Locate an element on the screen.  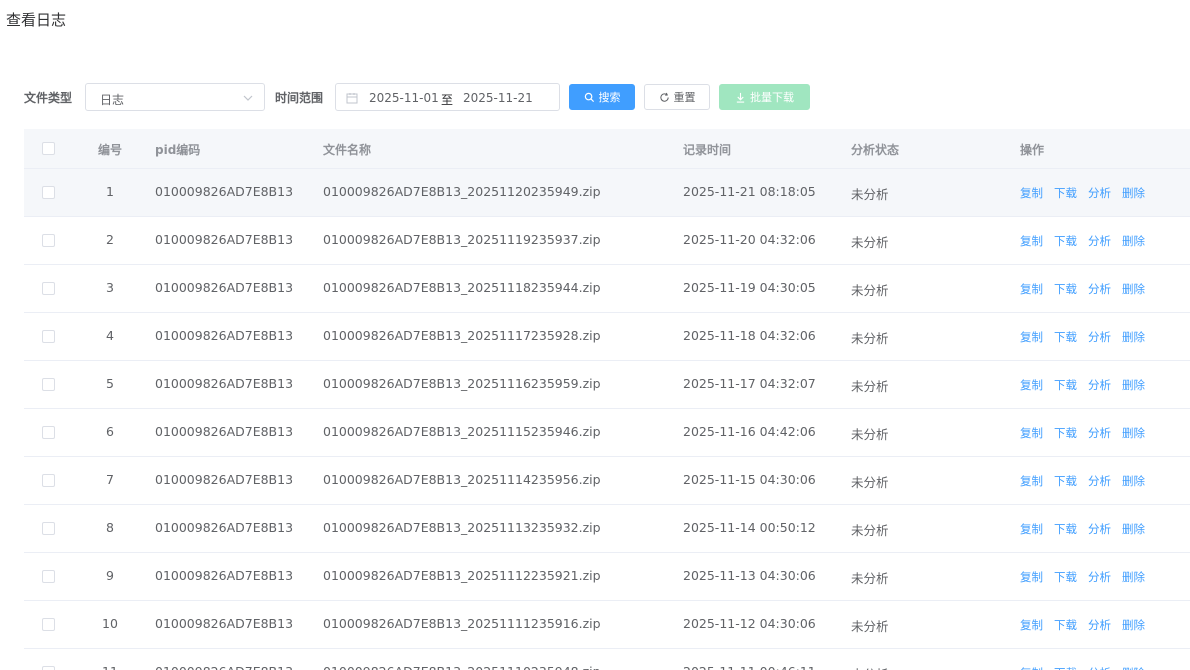
date-separator: 至 is located at coordinates (447, 100).